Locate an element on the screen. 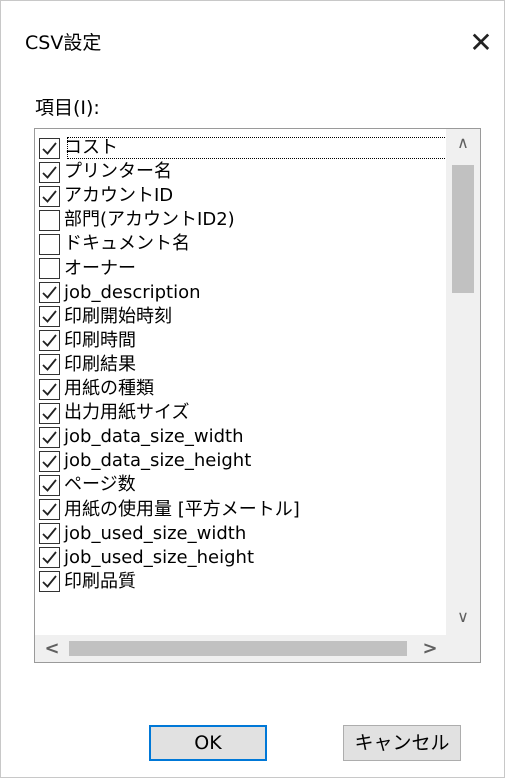  checklist-item-label: 出力用紙サイズ is located at coordinates (127, 413).